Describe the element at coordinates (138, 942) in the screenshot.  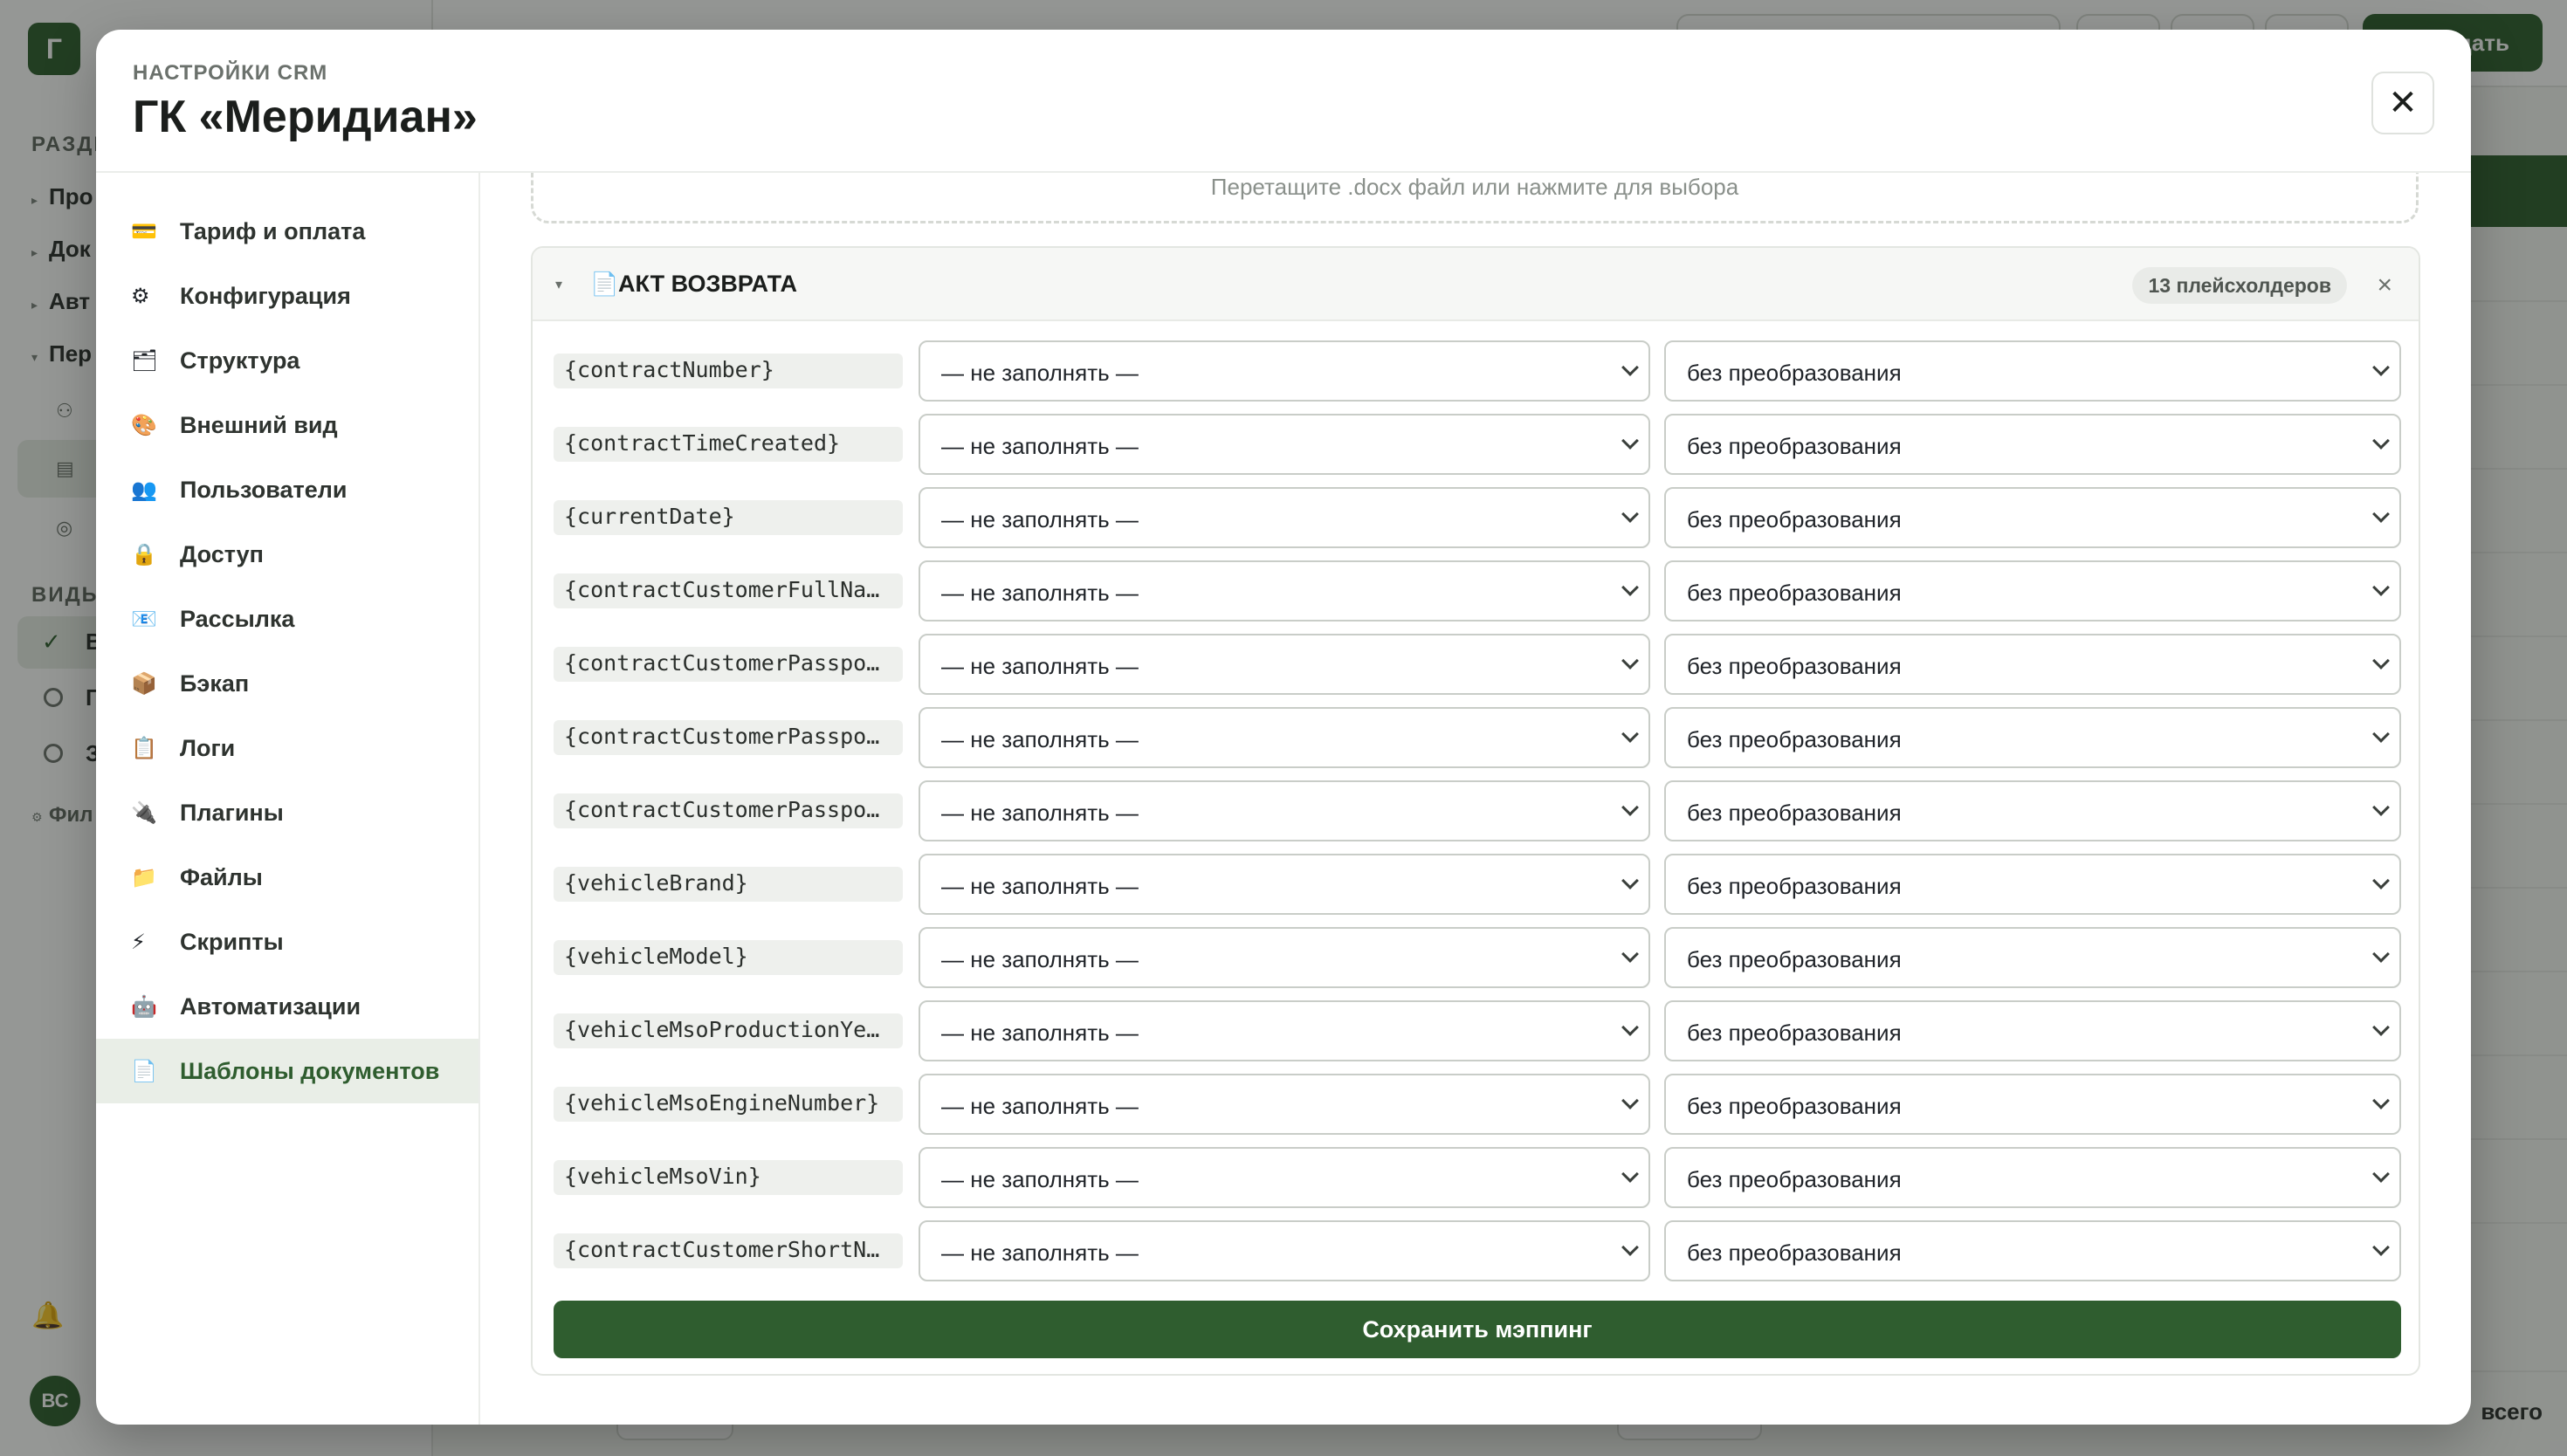
I see `lightning-icon: ⚡` at that location.